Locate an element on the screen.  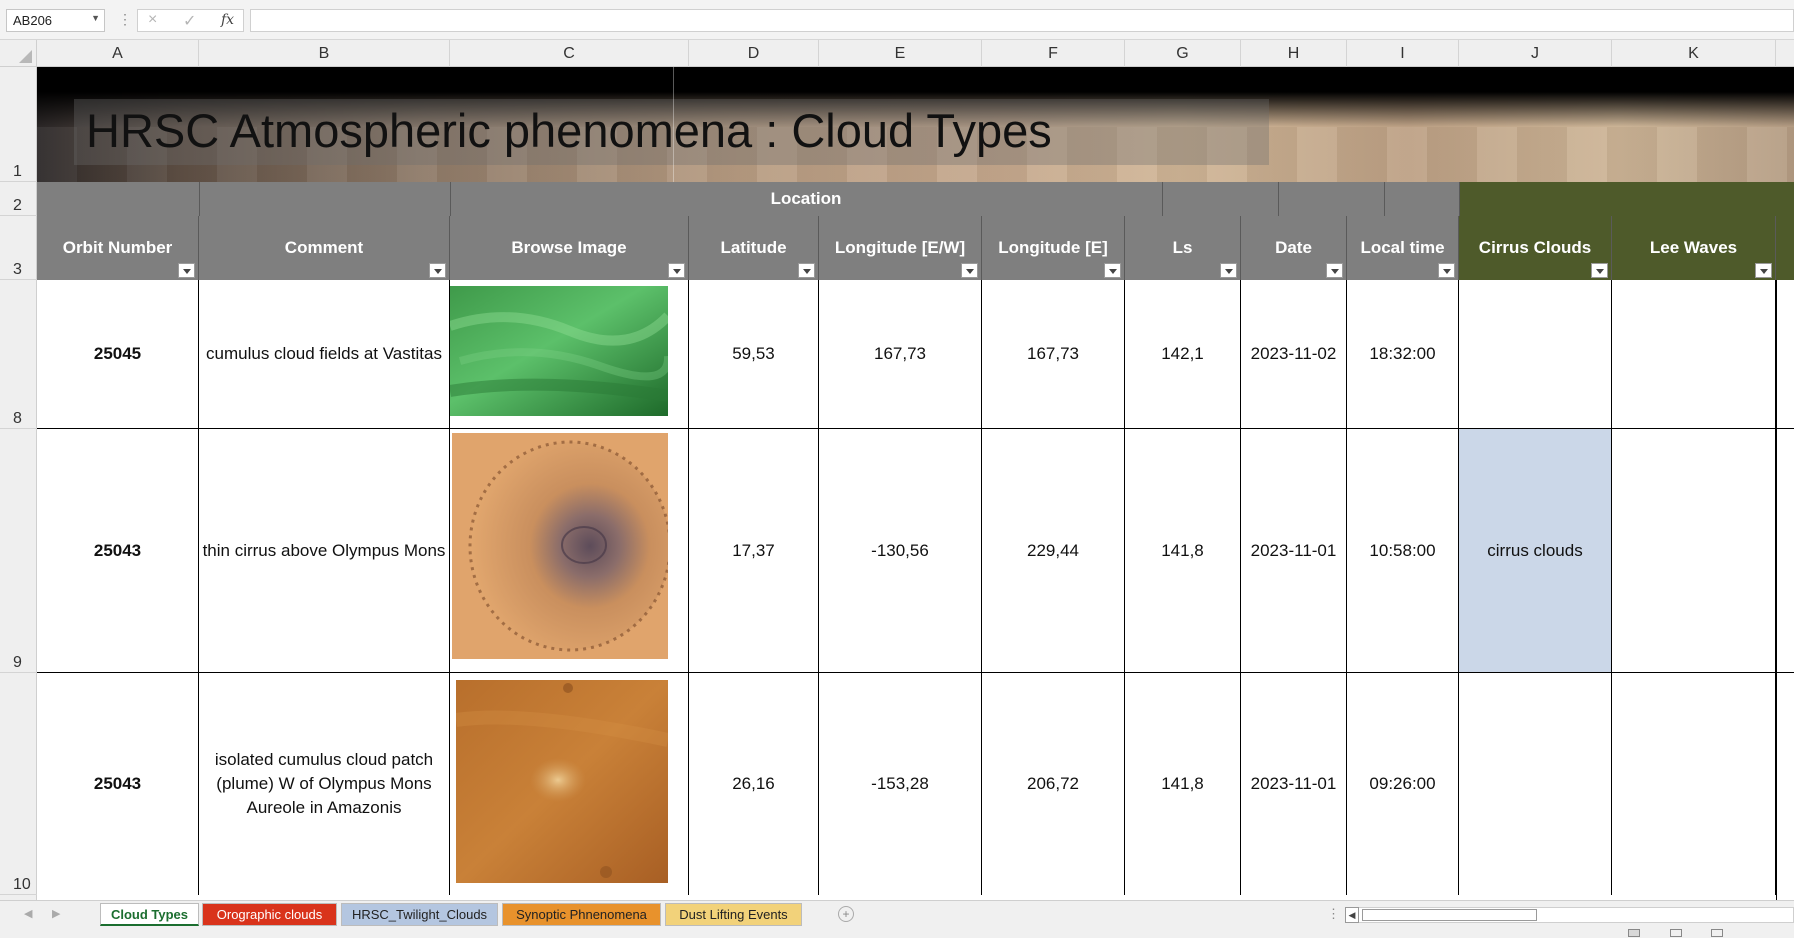
page-layout-view-icon is located at coordinates (1676, 933).